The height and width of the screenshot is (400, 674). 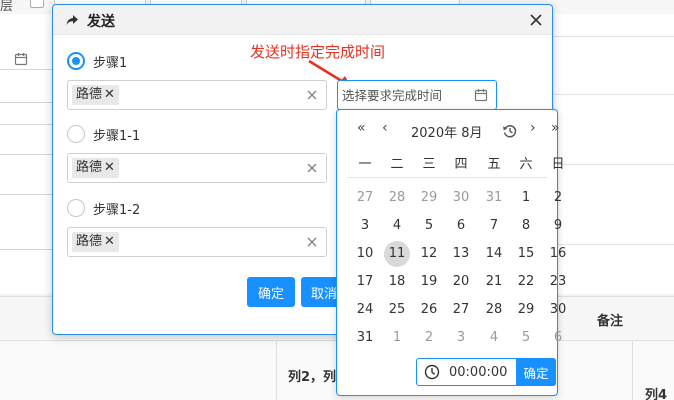 I want to click on calendar-day: 10, so click(x=365, y=254).